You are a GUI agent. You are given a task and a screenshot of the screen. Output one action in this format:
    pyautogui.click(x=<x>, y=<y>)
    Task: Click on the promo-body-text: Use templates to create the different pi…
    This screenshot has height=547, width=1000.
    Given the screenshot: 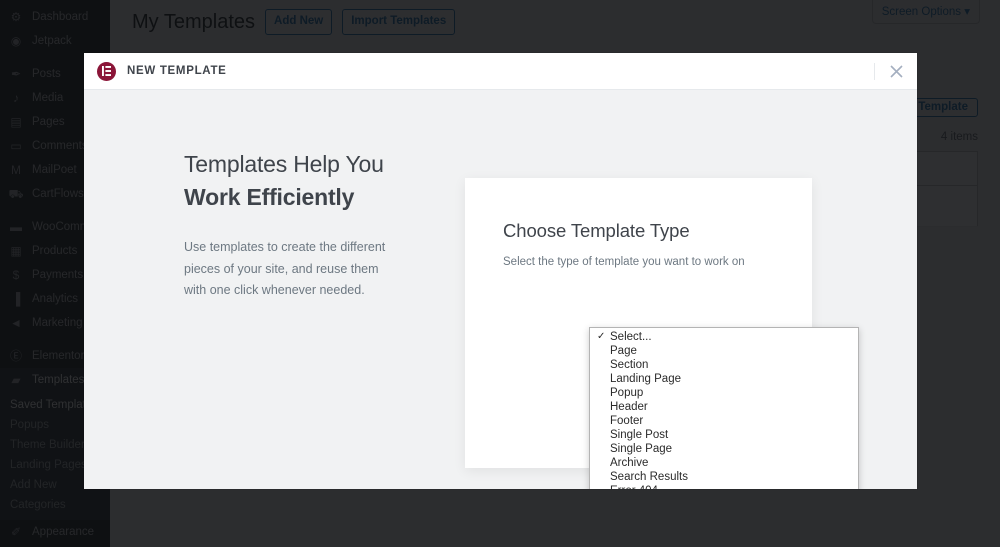 What is the action you would take?
    pyautogui.click(x=285, y=269)
    